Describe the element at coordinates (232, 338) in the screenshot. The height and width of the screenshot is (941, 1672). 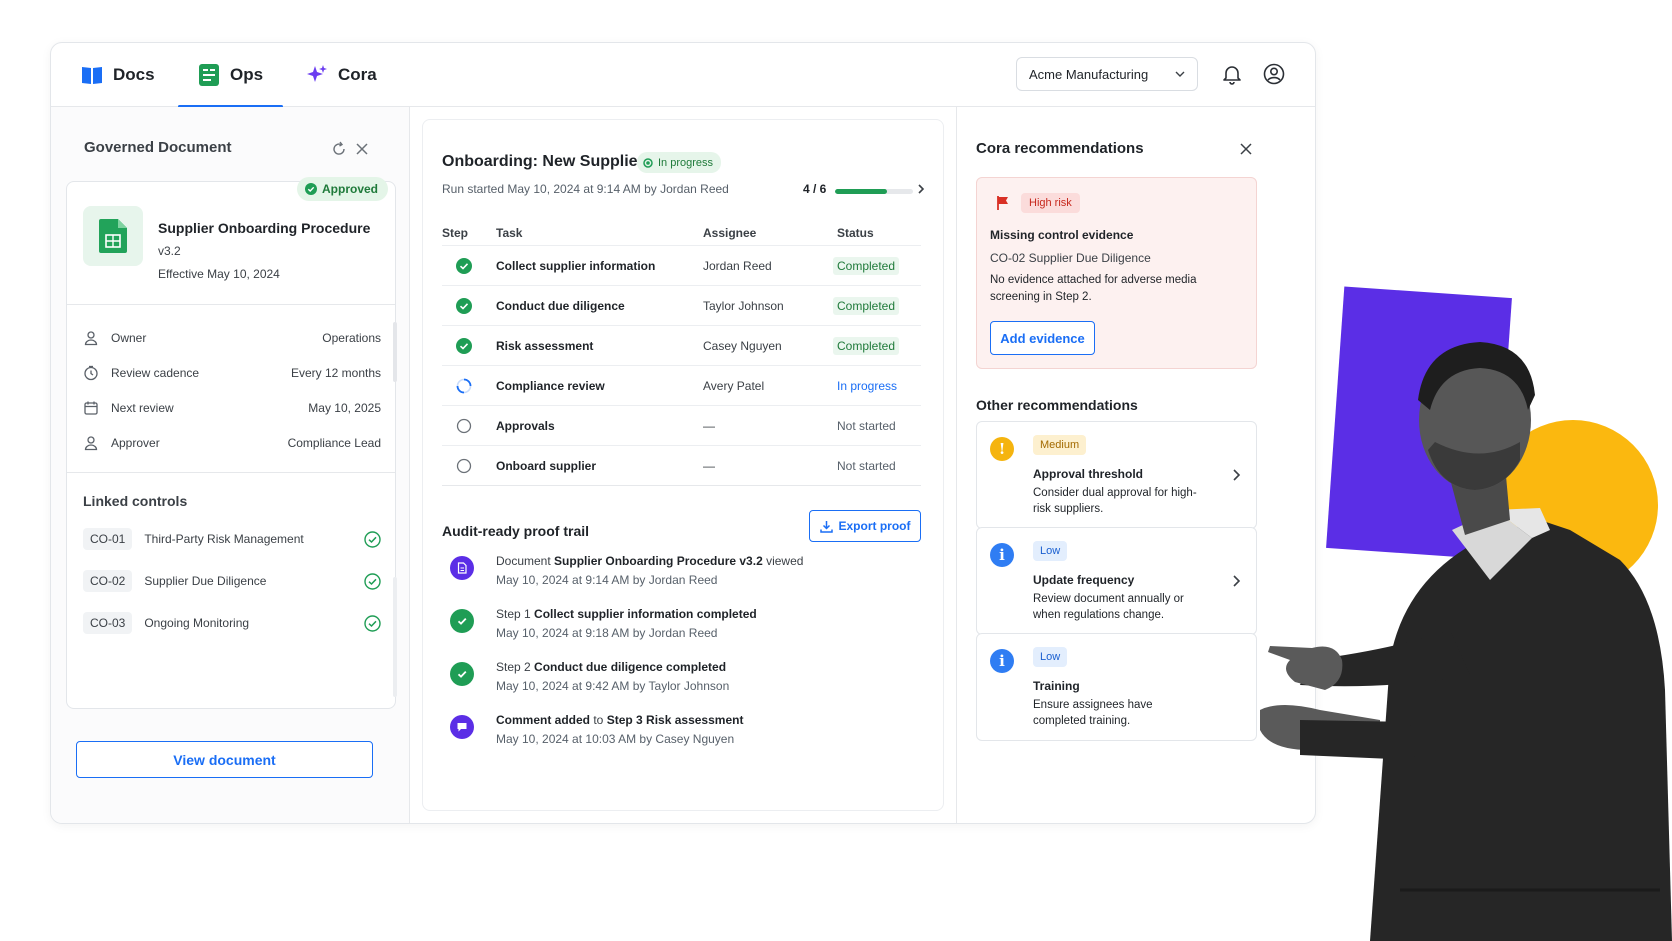
I see `meta-owner: Owner Operations` at that location.